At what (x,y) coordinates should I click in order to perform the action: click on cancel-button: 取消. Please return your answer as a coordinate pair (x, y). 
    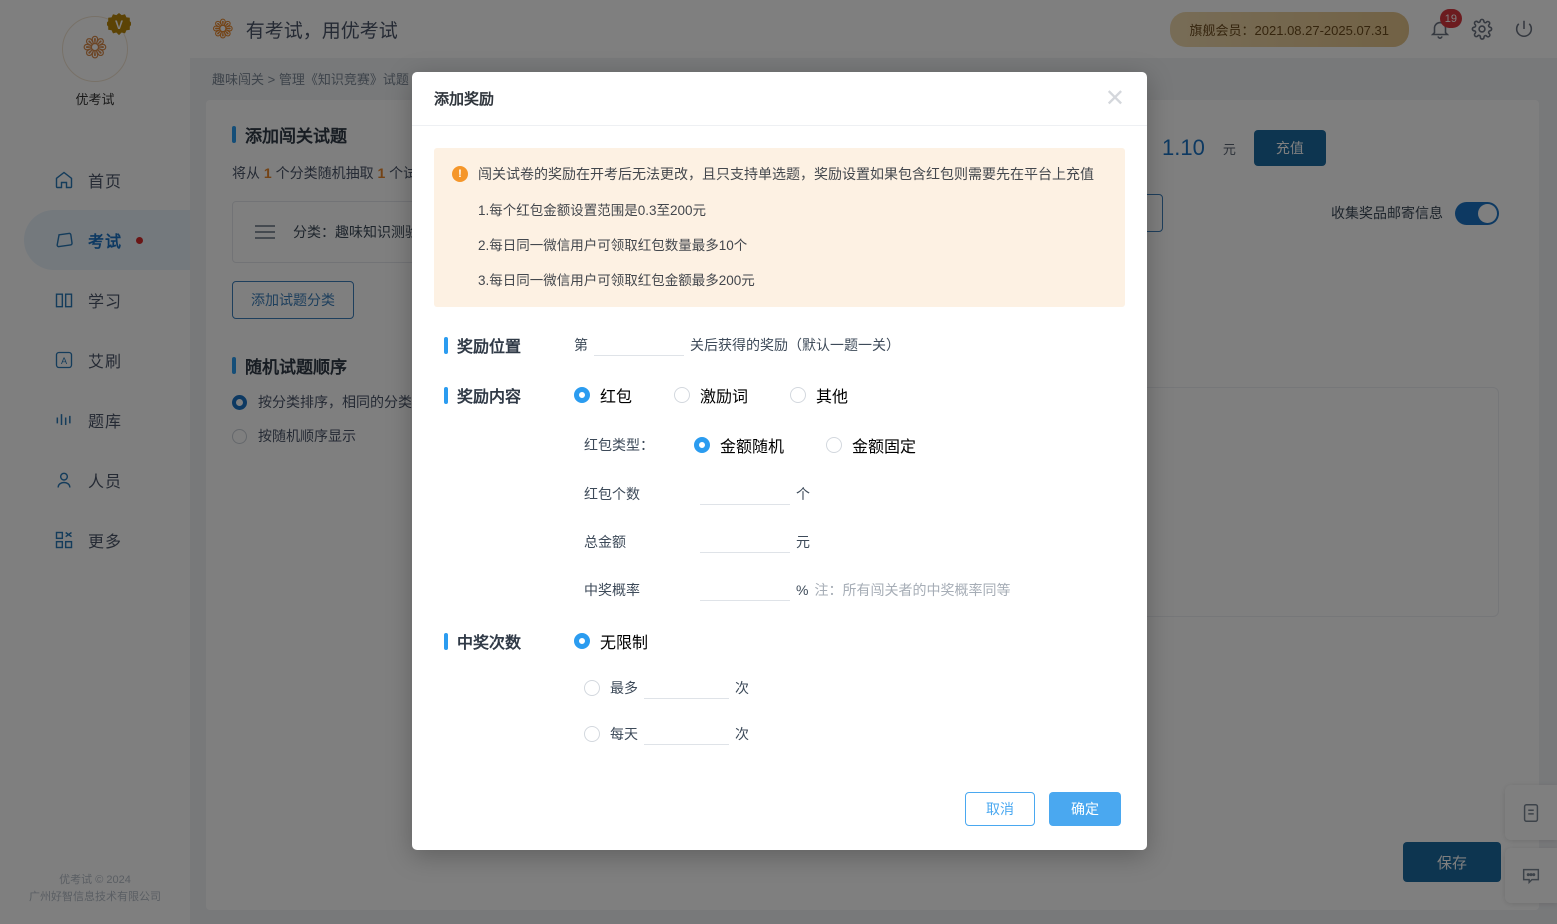
    Looking at the image, I should click on (1000, 809).